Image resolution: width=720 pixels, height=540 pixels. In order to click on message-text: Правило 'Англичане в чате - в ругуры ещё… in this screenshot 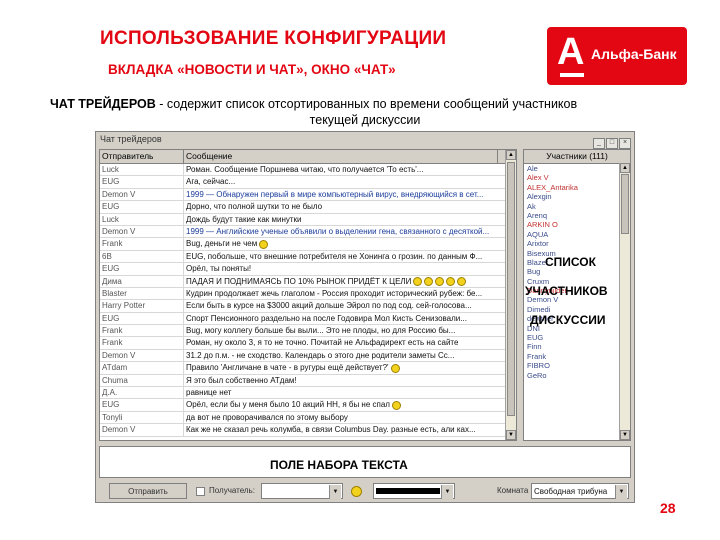, I will do `click(341, 367)`.